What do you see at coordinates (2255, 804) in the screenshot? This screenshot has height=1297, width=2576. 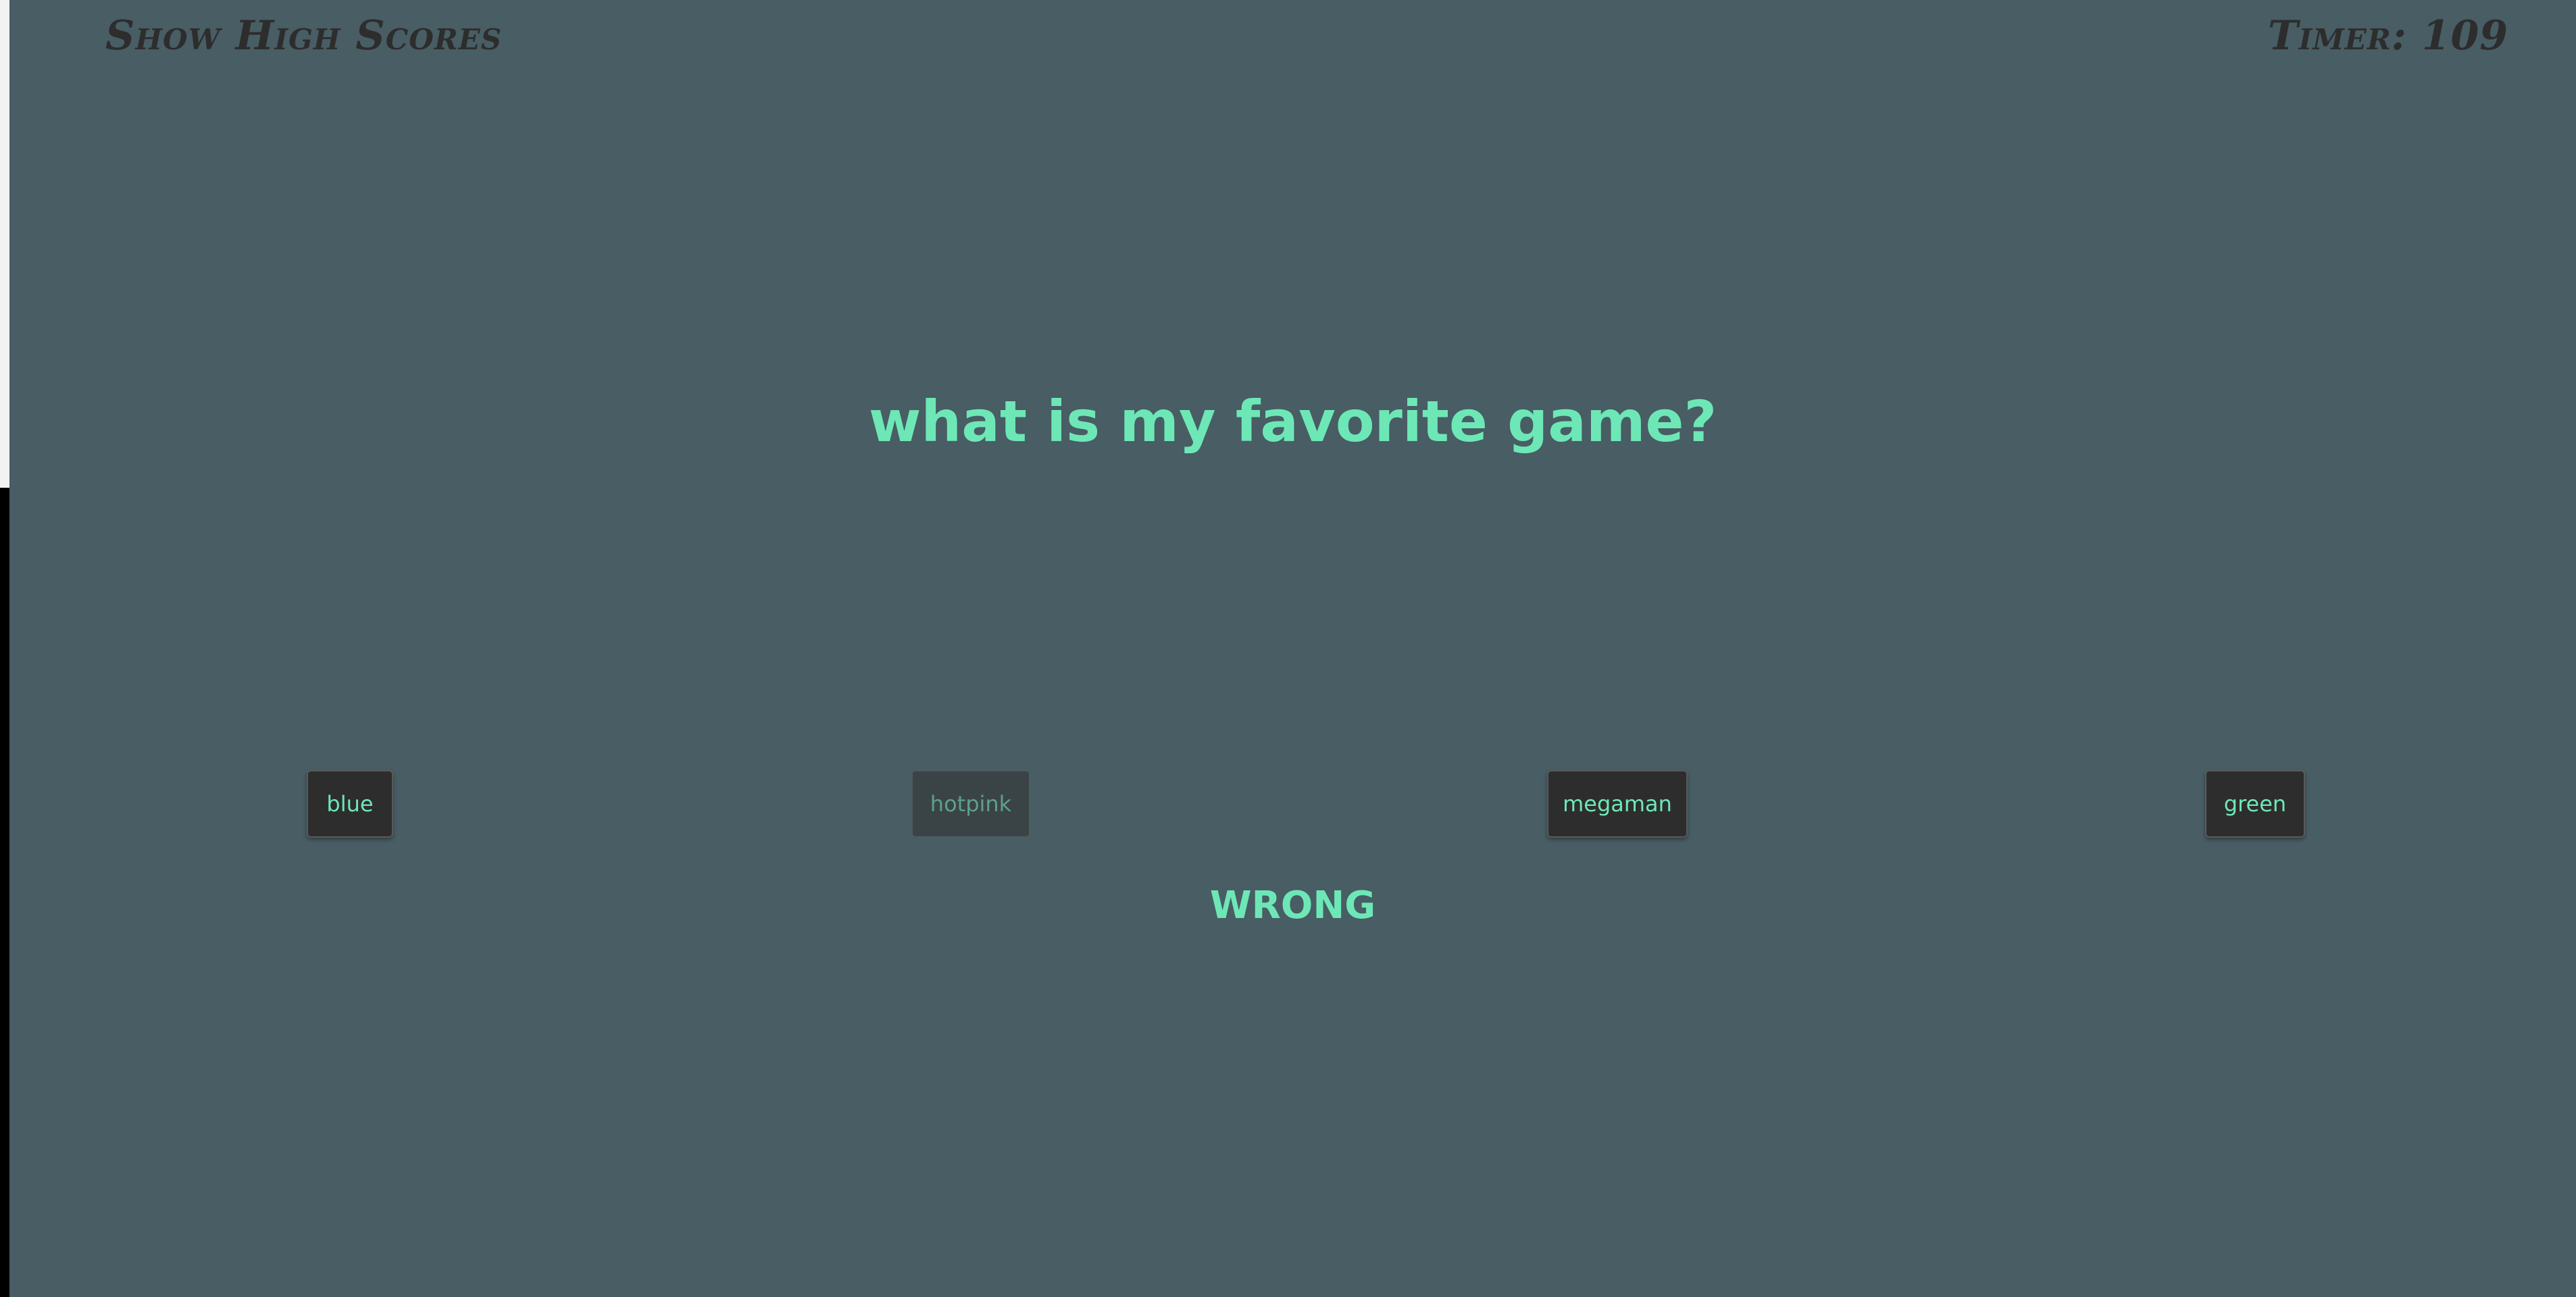 I see `choice-button-green: green` at bounding box center [2255, 804].